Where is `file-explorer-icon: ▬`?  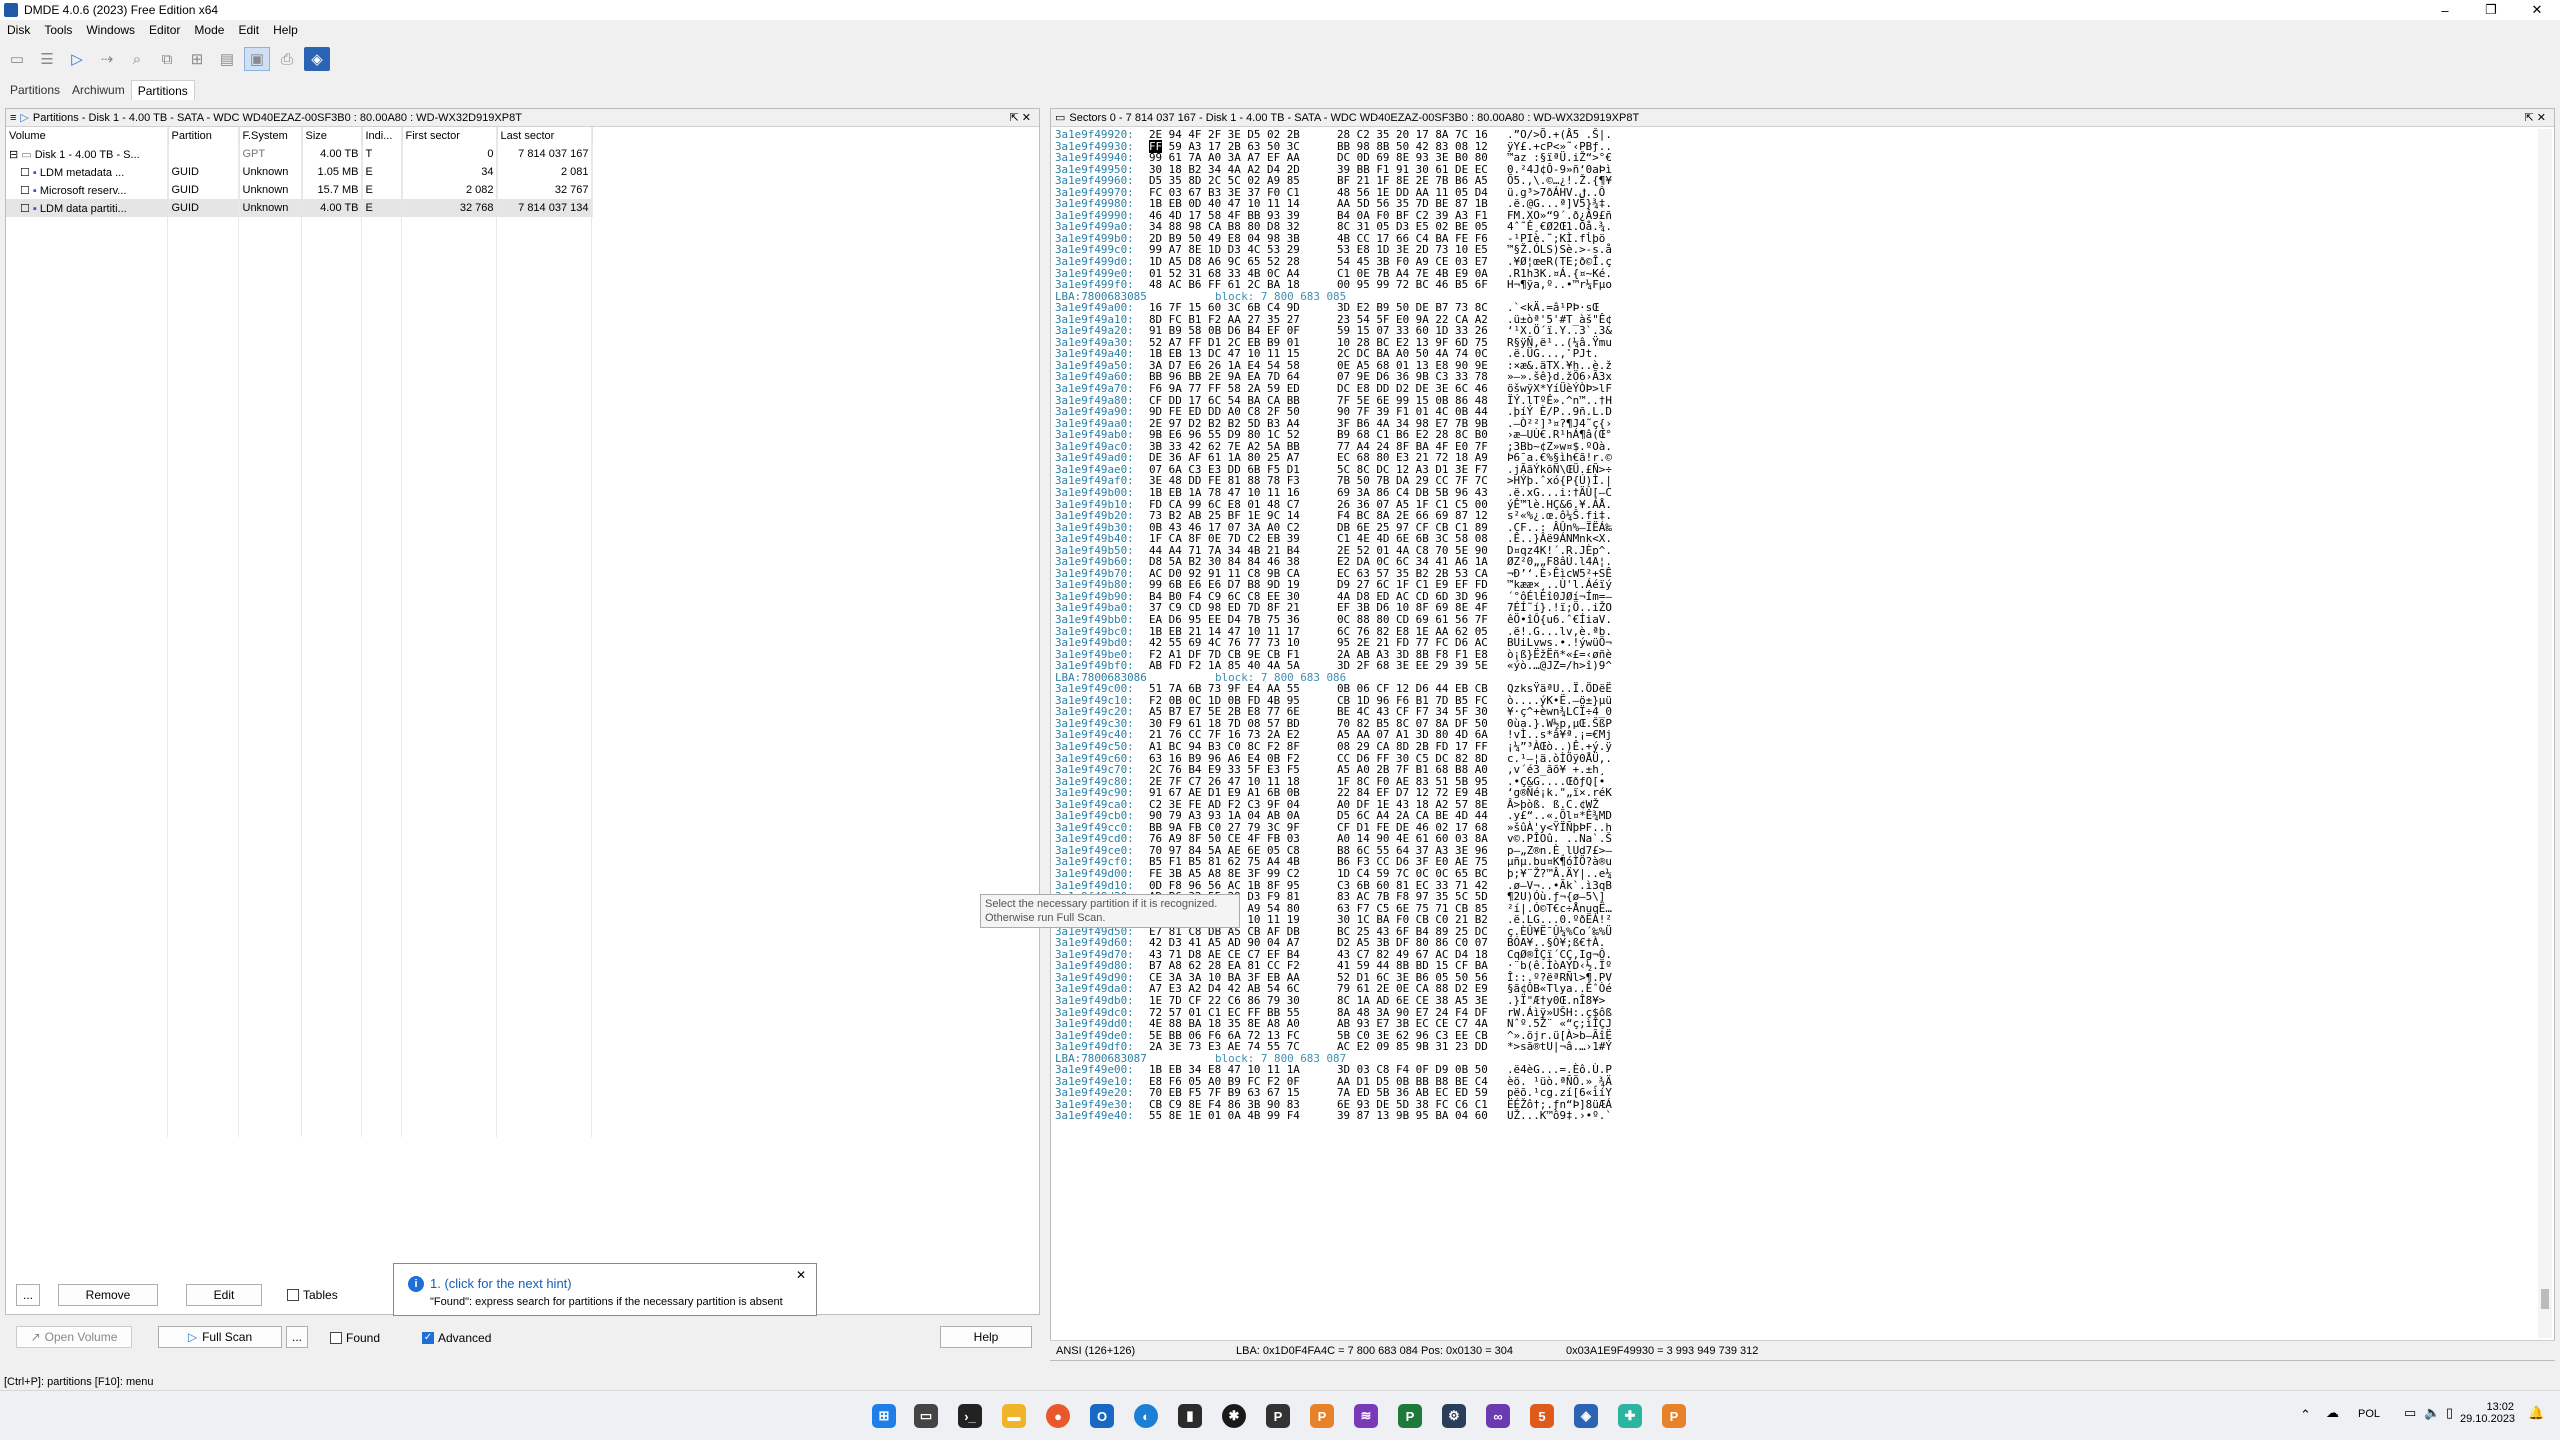
file-explorer-icon: ▬ is located at coordinates (1014, 1416).